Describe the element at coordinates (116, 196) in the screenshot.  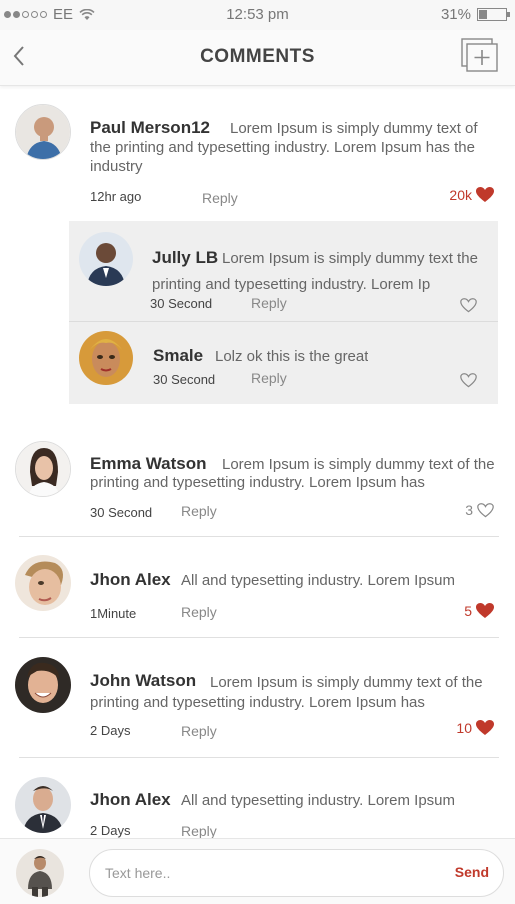
I see `comment-time: 12hr ago` at that location.